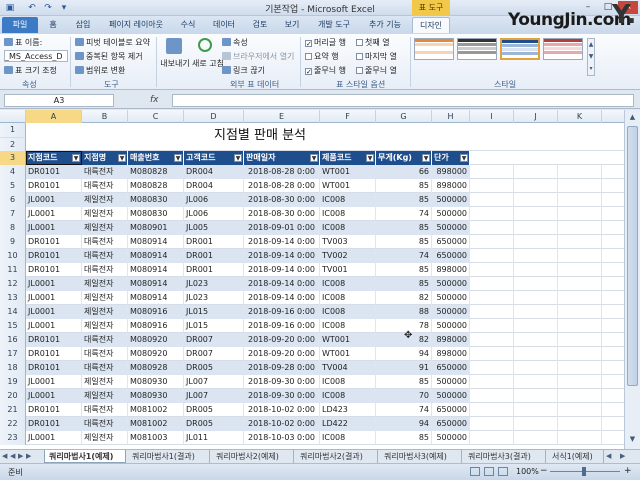  I want to click on table-style-blue-swatch, so click(520, 49).